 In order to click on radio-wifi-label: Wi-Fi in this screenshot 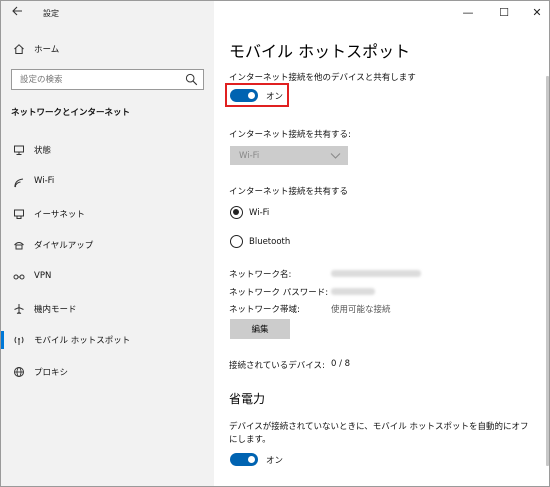, I will do `click(259, 213)`.